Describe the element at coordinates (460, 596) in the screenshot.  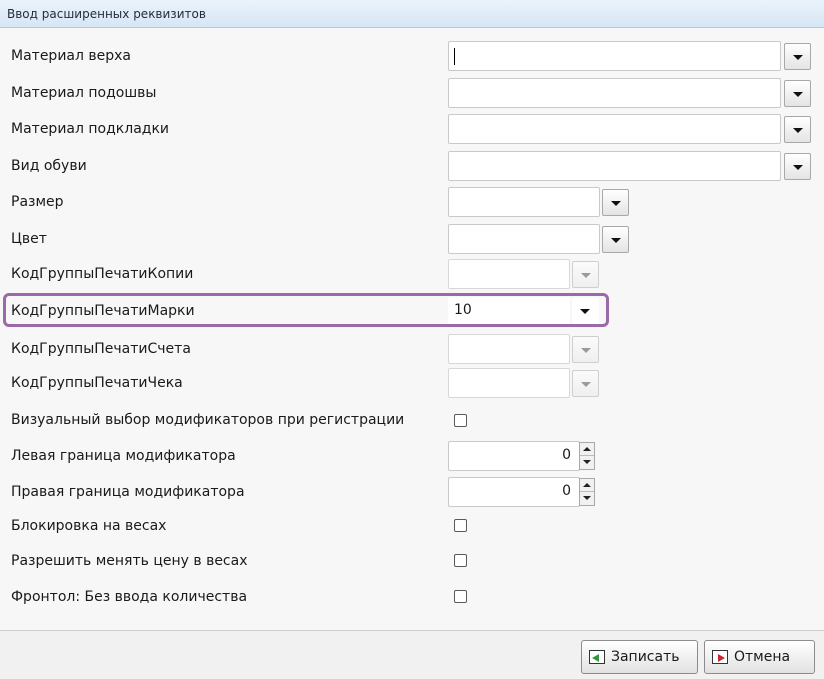
I see `no-quantity-input-checkbox` at that location.